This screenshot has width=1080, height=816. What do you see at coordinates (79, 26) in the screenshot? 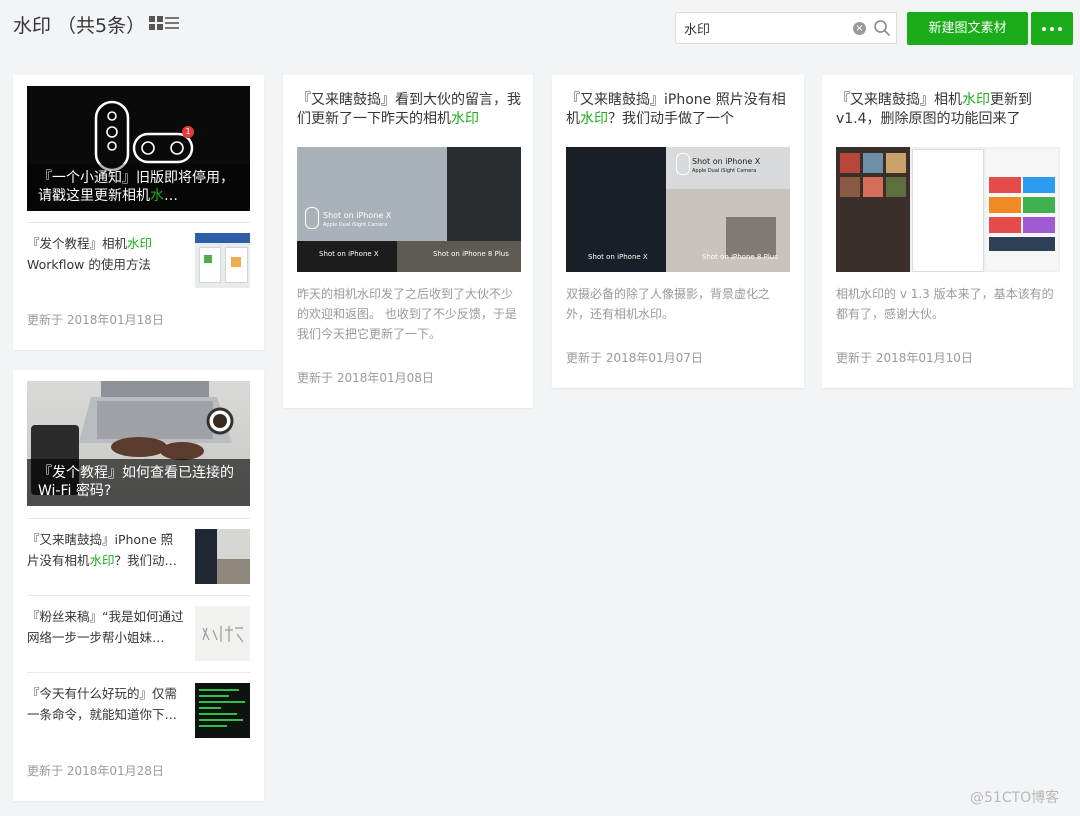
I see `page-title: 水印 （共5条）` at bounding box center [79, 26].